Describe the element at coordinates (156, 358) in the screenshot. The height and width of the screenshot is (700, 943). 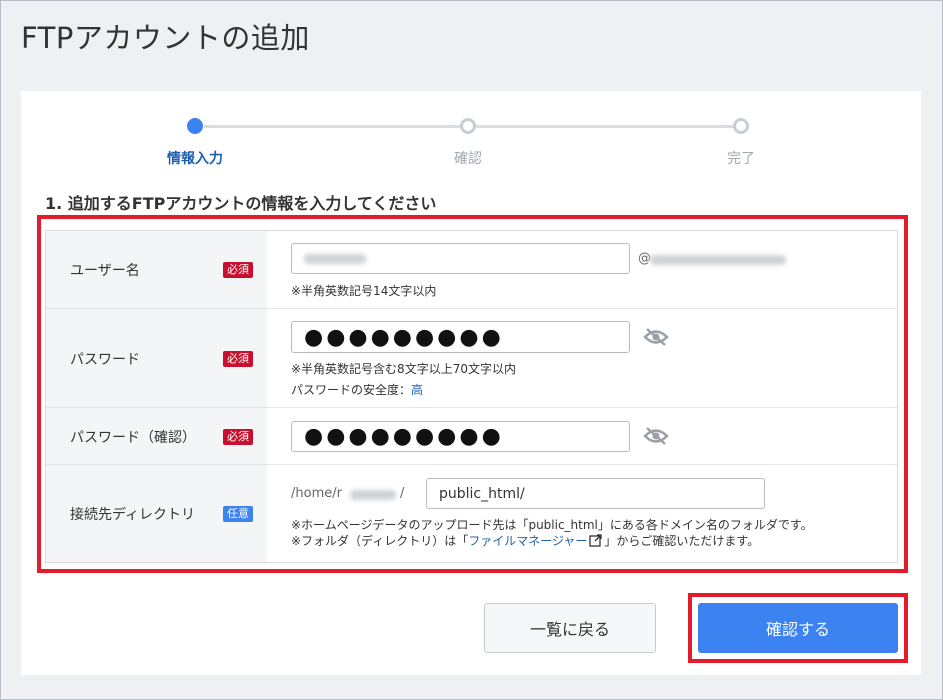
I see `password-label-cell: パスワード 必須` at that location.